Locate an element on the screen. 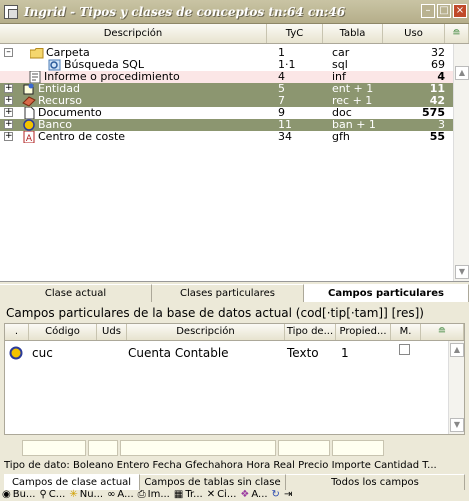  cost-center-icon: A is located at coordinates (29, 137).